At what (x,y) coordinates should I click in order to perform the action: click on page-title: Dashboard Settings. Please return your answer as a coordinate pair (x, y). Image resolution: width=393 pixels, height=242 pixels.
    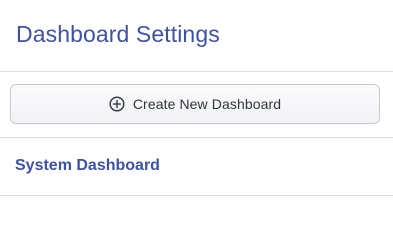
    Looking at the image, I should click on (118, 34).